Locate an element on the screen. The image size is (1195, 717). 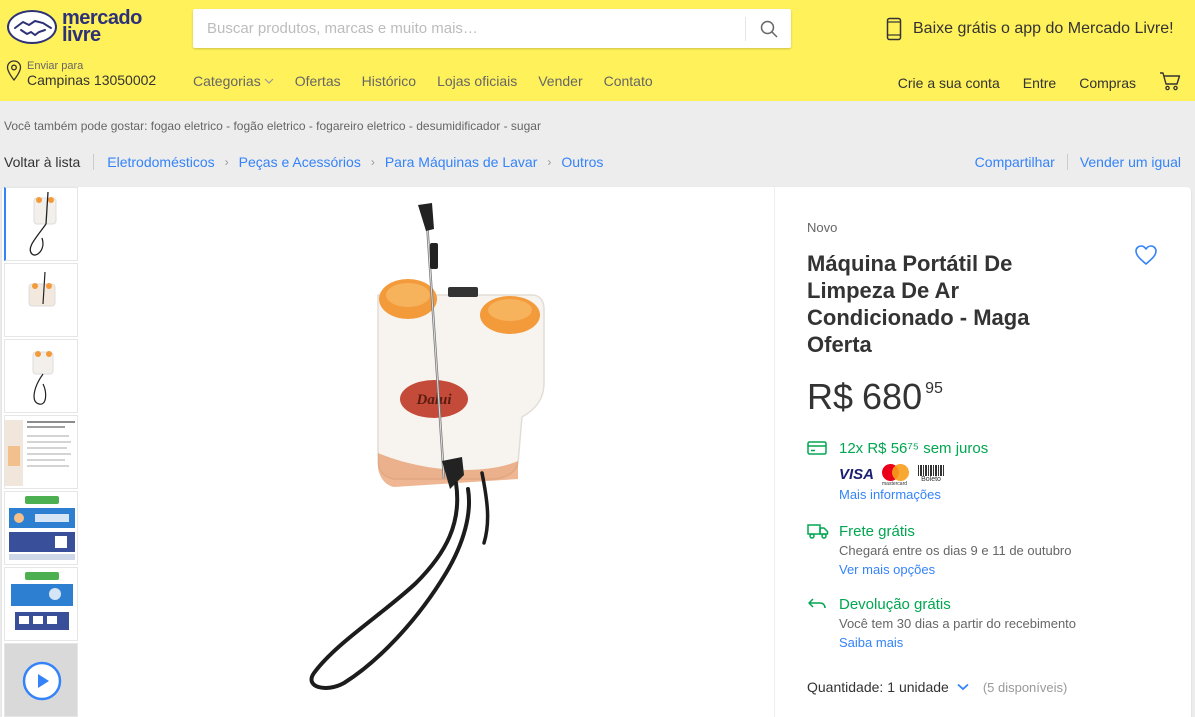
sell-similar-link: Vender um igual is located at coordinates (1130, 162).